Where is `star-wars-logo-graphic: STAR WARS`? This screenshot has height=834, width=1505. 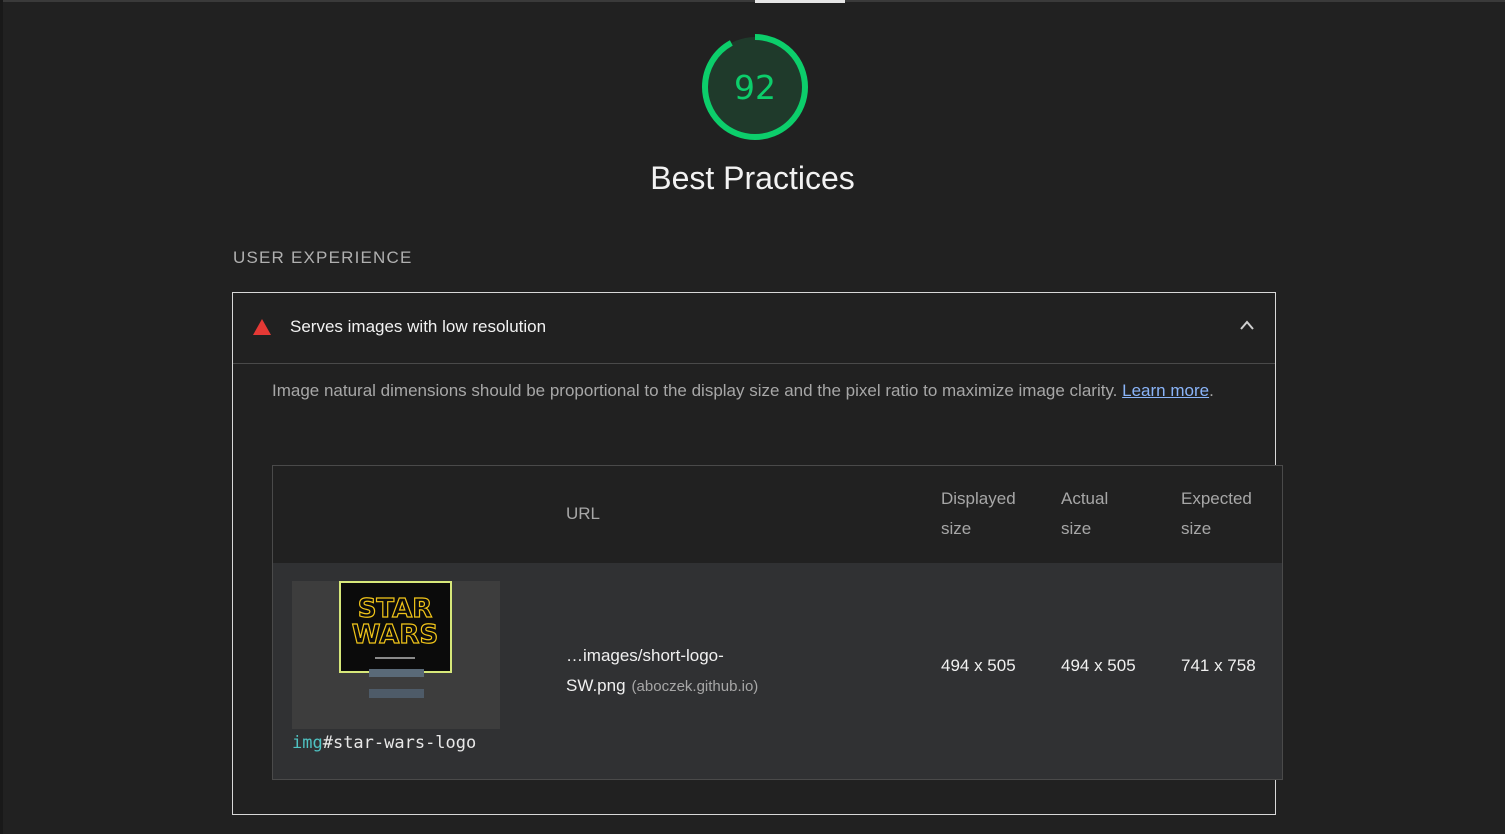 star-wars-logo-graphic: STAR WARS is located at coordinates (395, 626).